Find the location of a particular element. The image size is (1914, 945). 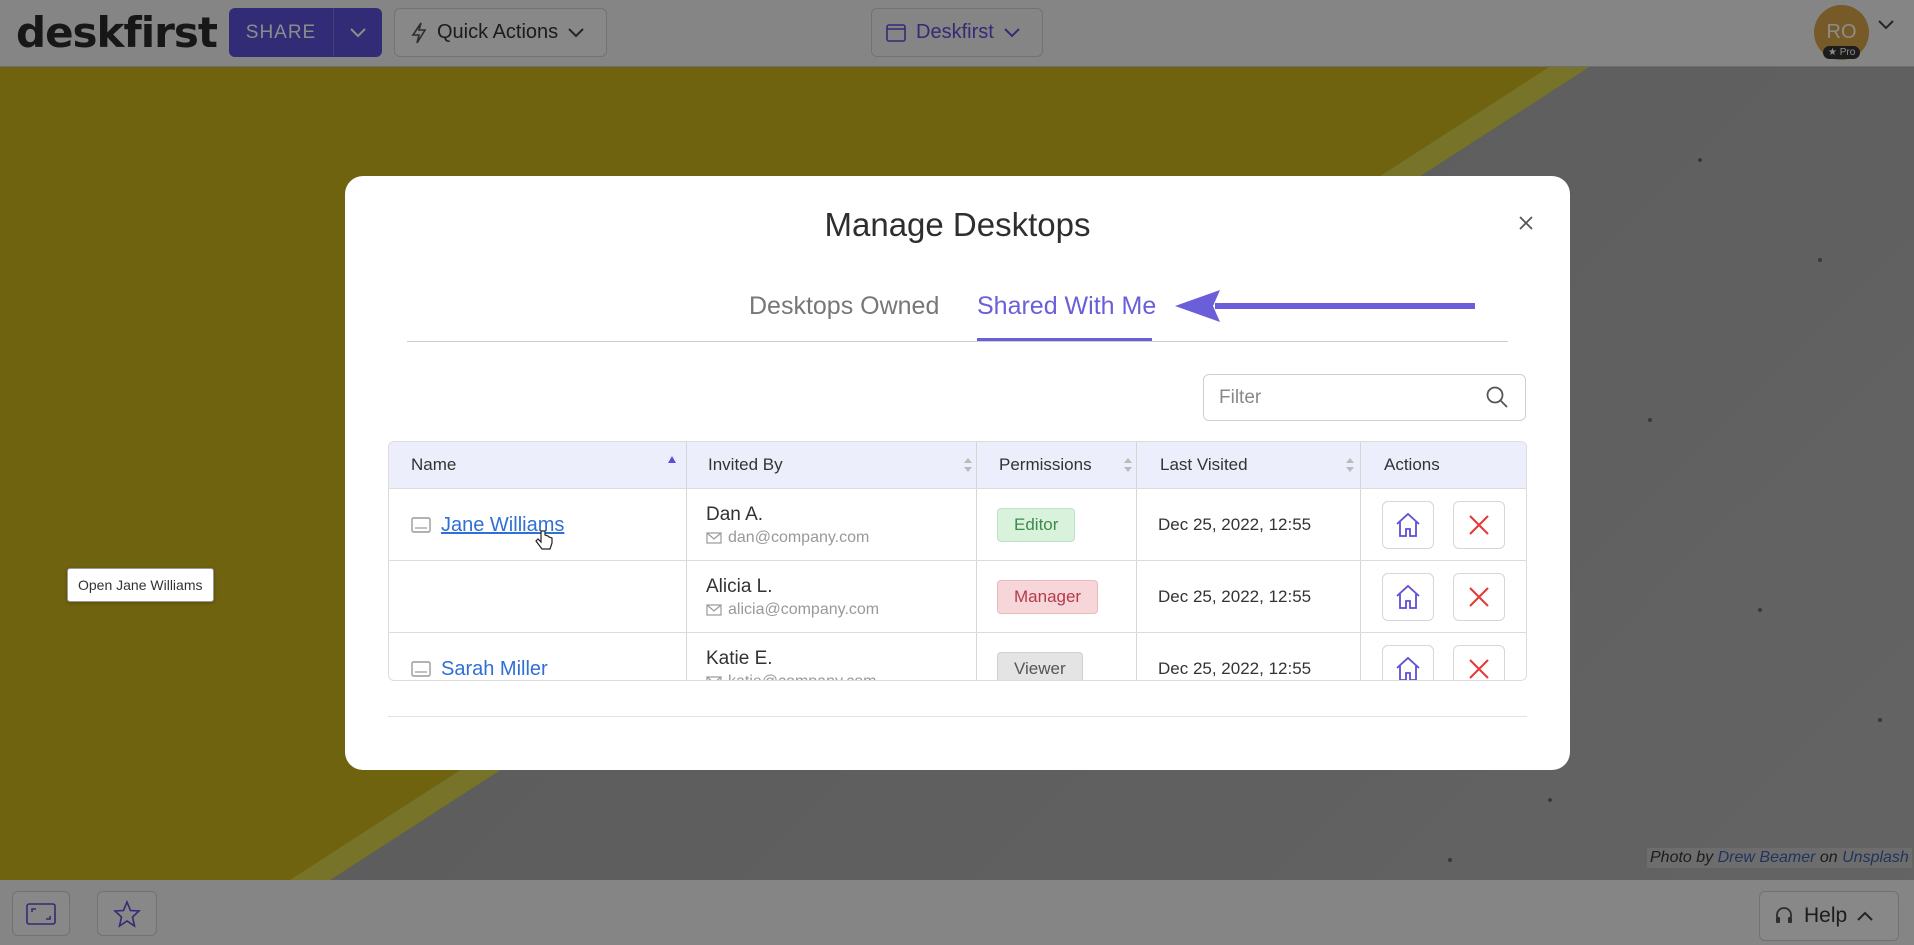

inviter-email-text: dan@company.com is located at coordinates (799, 537).